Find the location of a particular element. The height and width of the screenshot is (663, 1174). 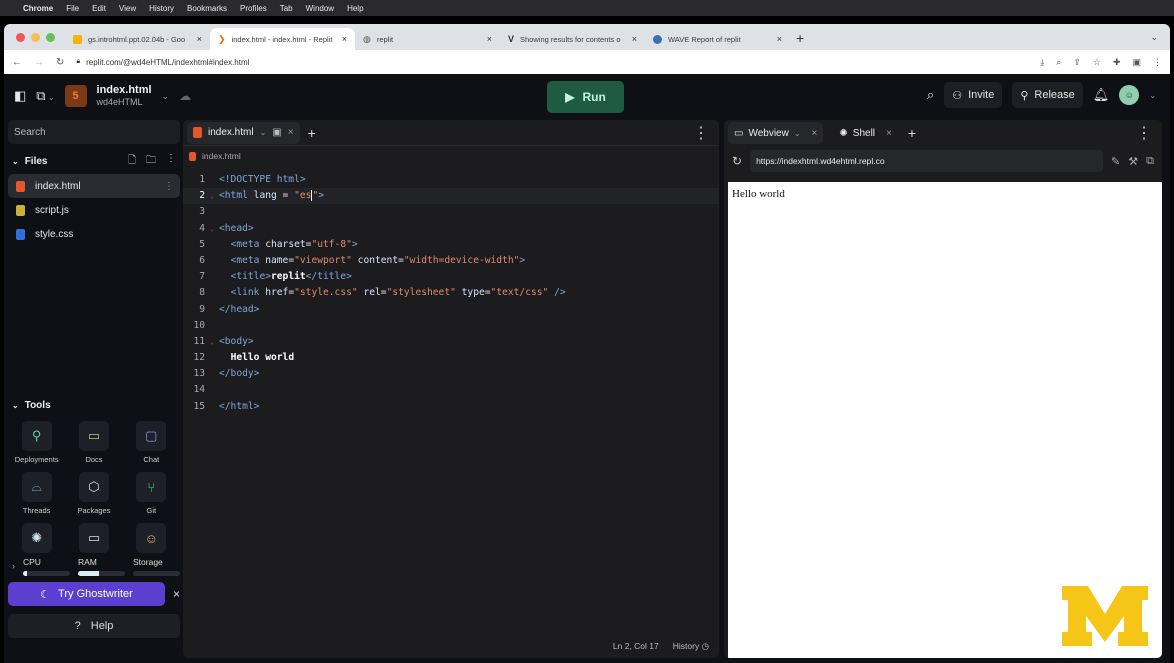

devtools-icon: ⚒ is located at coordinates (1133, 161).